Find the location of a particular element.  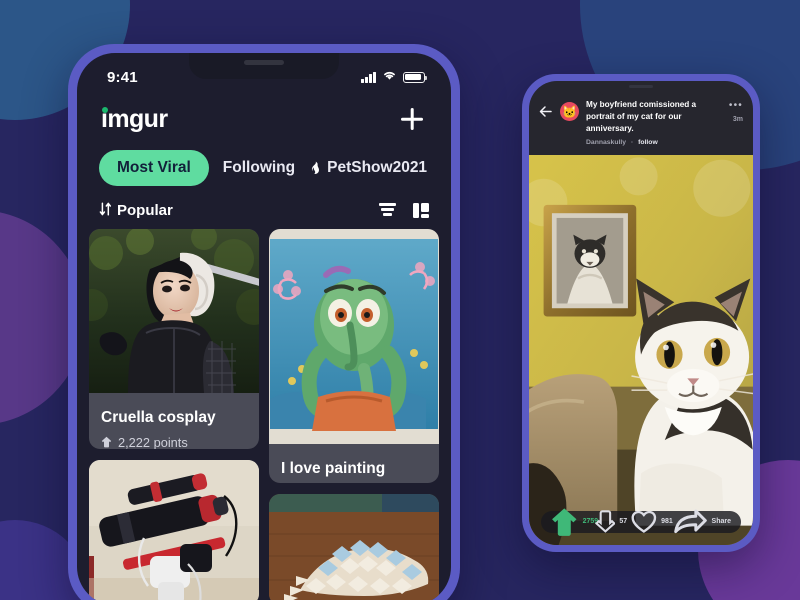

downvote-button: 57 is located at coordinates (610, 521).